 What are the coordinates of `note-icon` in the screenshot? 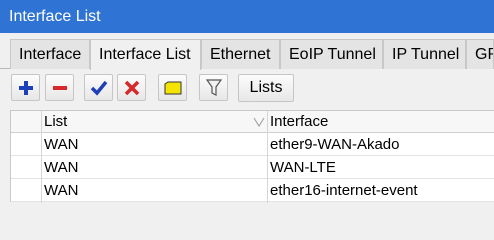 It's located at (172, 87).